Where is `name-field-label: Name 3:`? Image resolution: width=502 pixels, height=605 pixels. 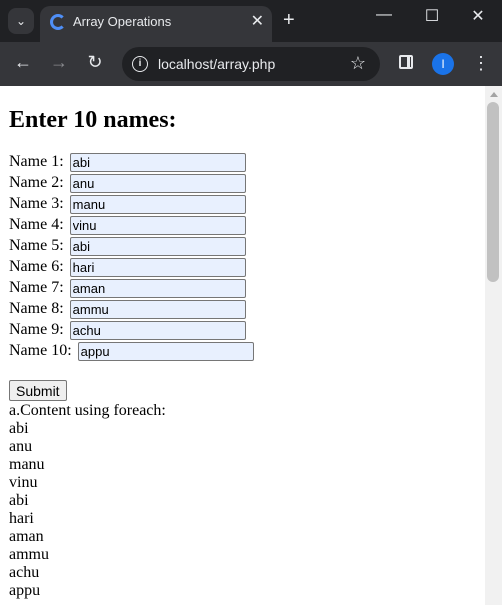
name-field-label: Name 3: is located at coordinates (36, 203).